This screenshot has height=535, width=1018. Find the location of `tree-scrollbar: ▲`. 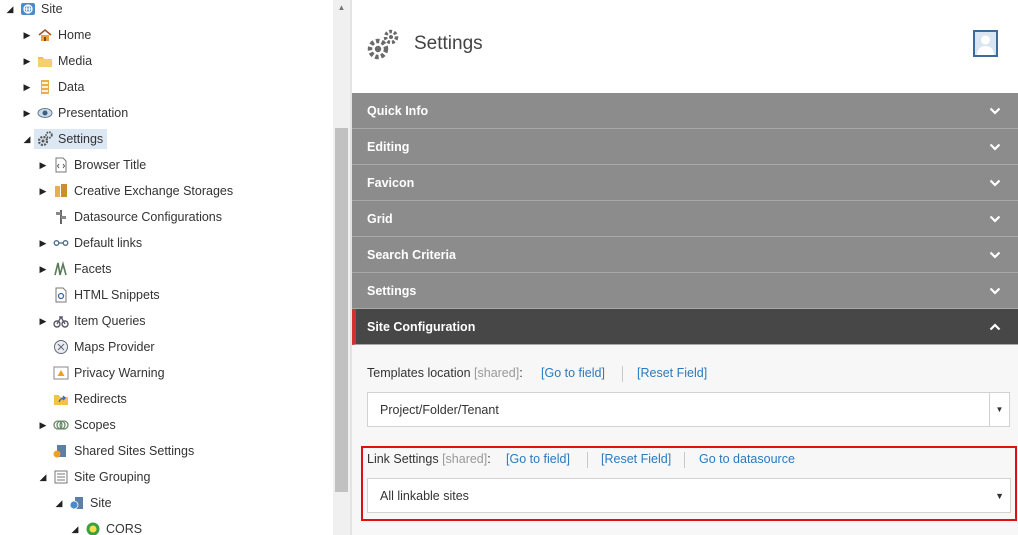

tree-scrollbar: ▲ is located at coordinates (341, 267).